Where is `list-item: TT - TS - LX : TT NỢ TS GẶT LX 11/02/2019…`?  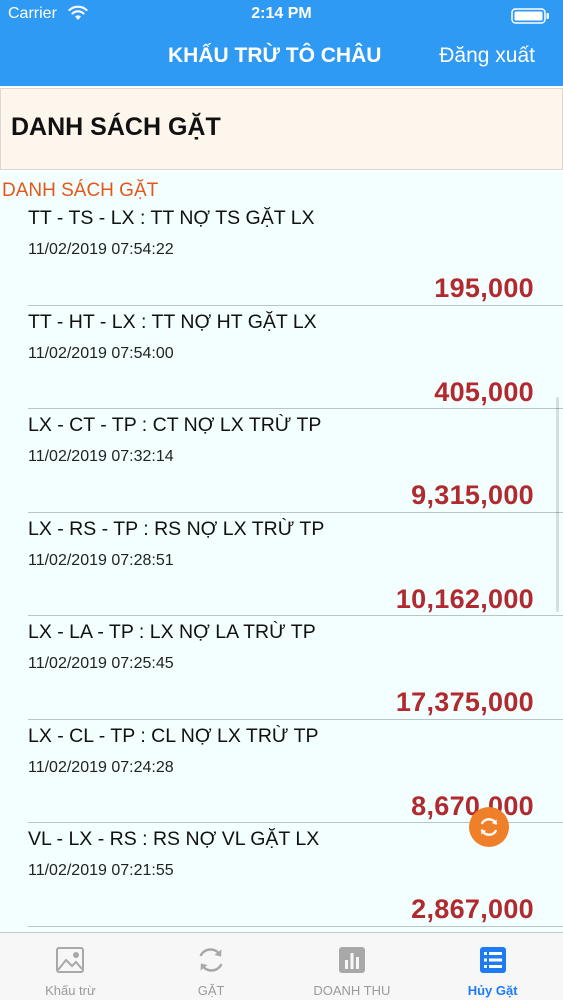
list-item: TT - TS - LX : TT NỢ TS GẶT LX 11/02/2019… is located at coordinates (281, 254).